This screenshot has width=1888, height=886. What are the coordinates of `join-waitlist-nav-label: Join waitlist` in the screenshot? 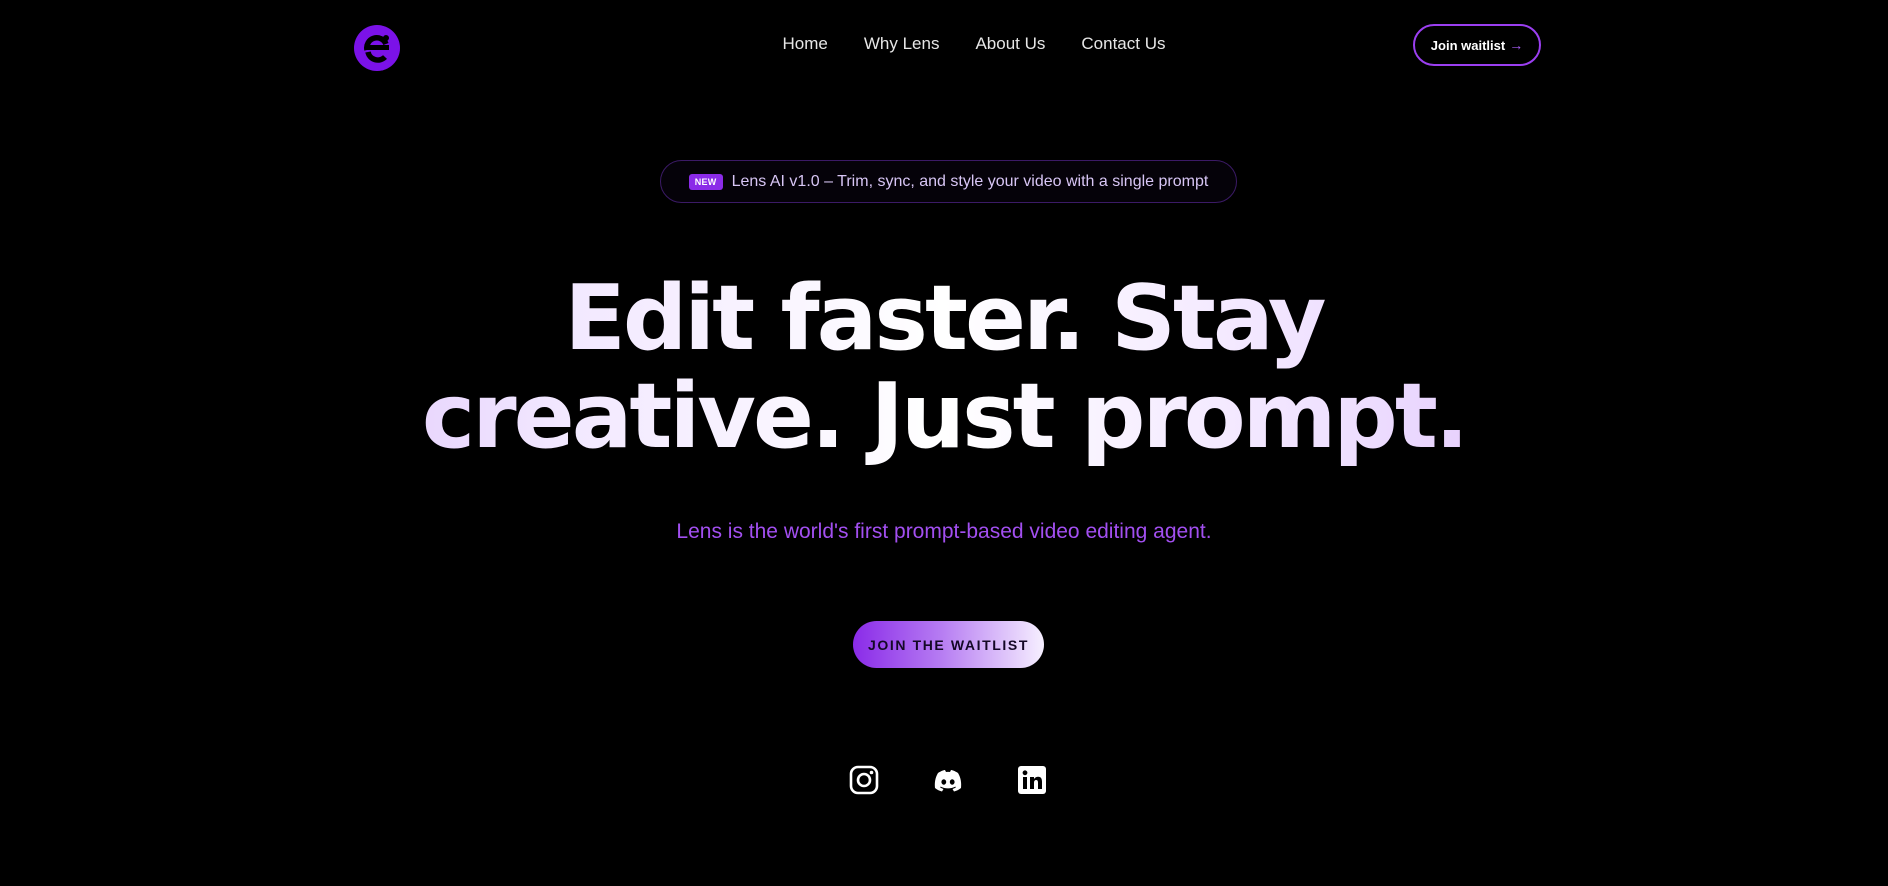 It's located at (1468, 45).